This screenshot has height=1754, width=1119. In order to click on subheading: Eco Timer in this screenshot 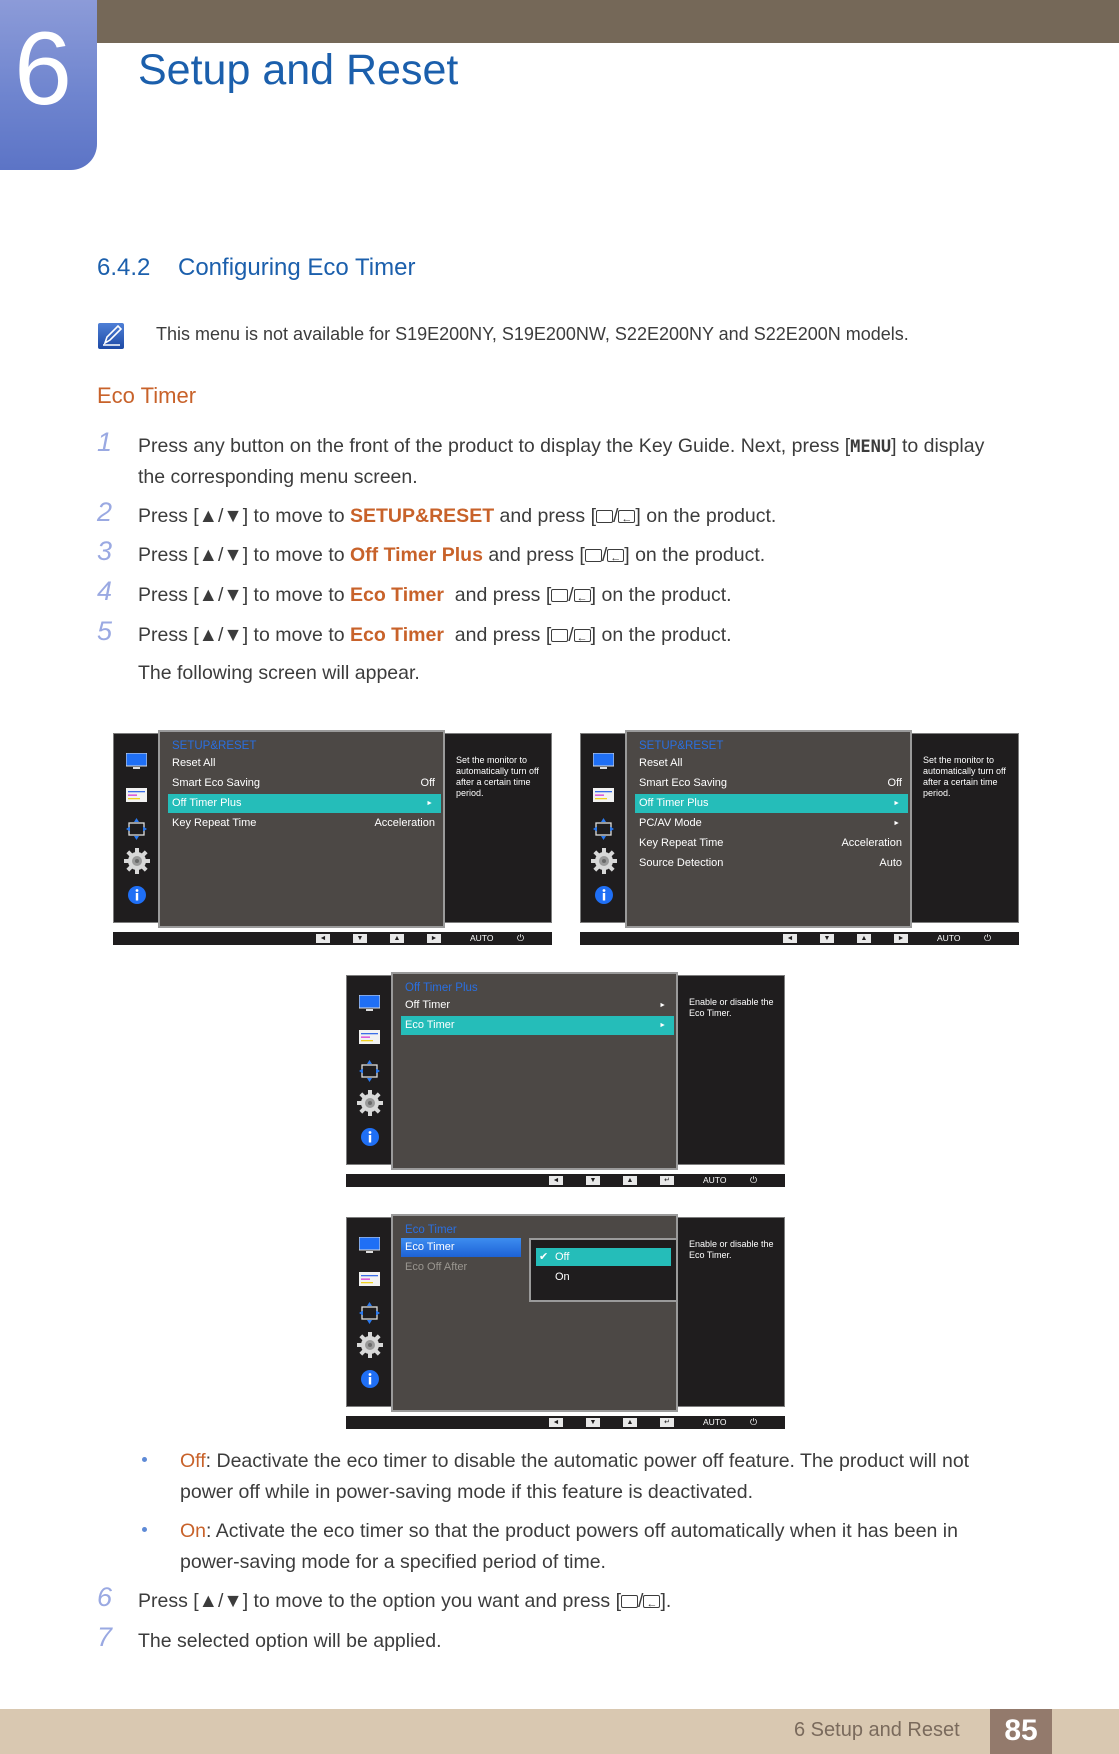, I will do `click(147, 395)`.